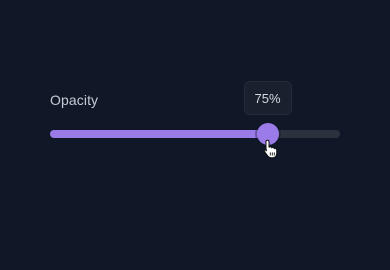 The image size is (390, 270). I want to click on slider-thumb, so click(267, 134).